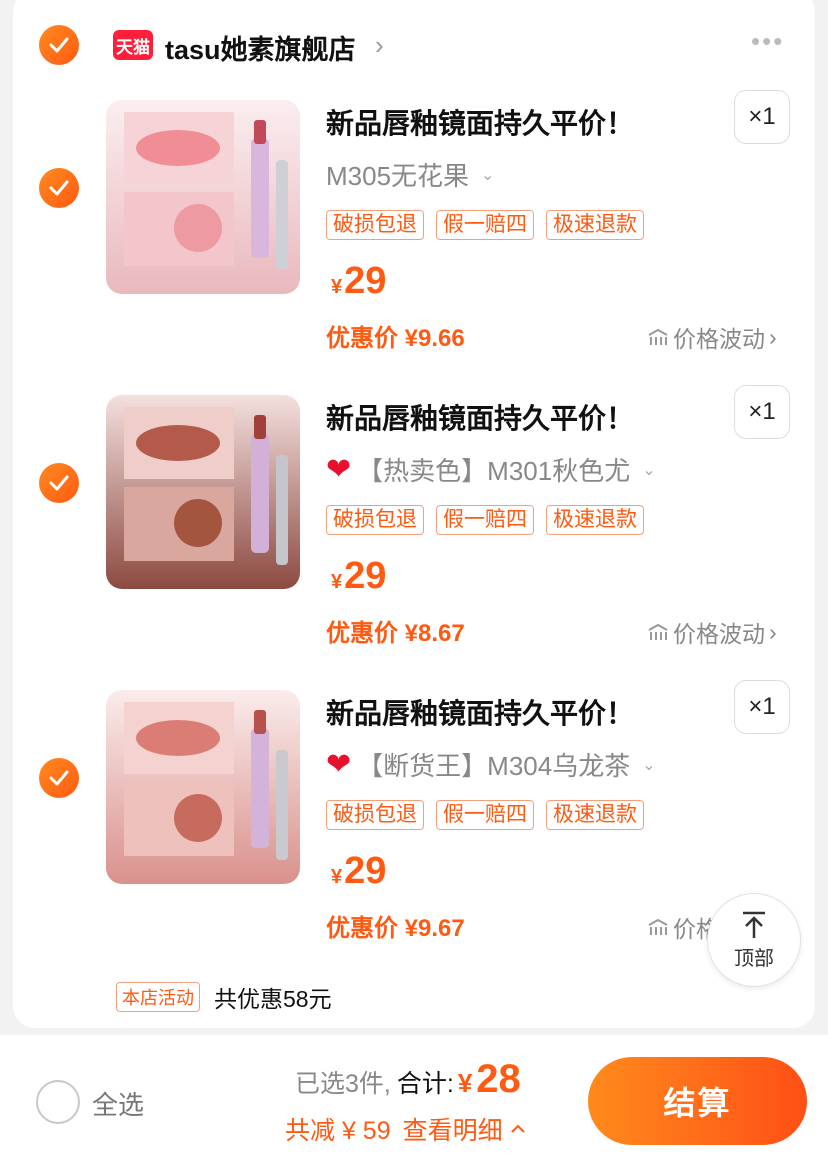  Describe the element at coordinates (395, 633) in the screenshot. I see `discount-price: 优惠价 ¥8.67` at that location.